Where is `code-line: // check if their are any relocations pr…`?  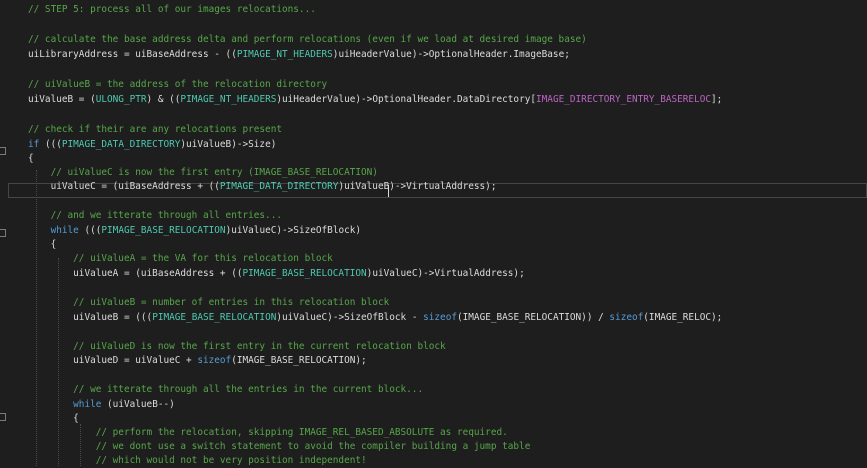 code-line: // check if their are any relocations pr… is located at coordinates (155, 130).